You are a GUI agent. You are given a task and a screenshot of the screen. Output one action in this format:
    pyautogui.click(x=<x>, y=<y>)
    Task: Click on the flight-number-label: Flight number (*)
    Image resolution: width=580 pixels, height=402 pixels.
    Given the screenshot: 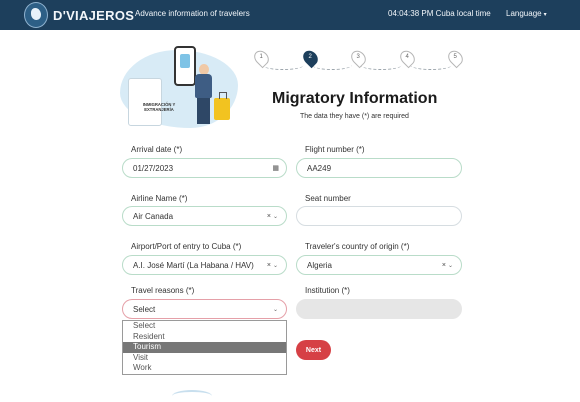 What is the action you would take?
    pyautogui.click(x=335, y=149)
    